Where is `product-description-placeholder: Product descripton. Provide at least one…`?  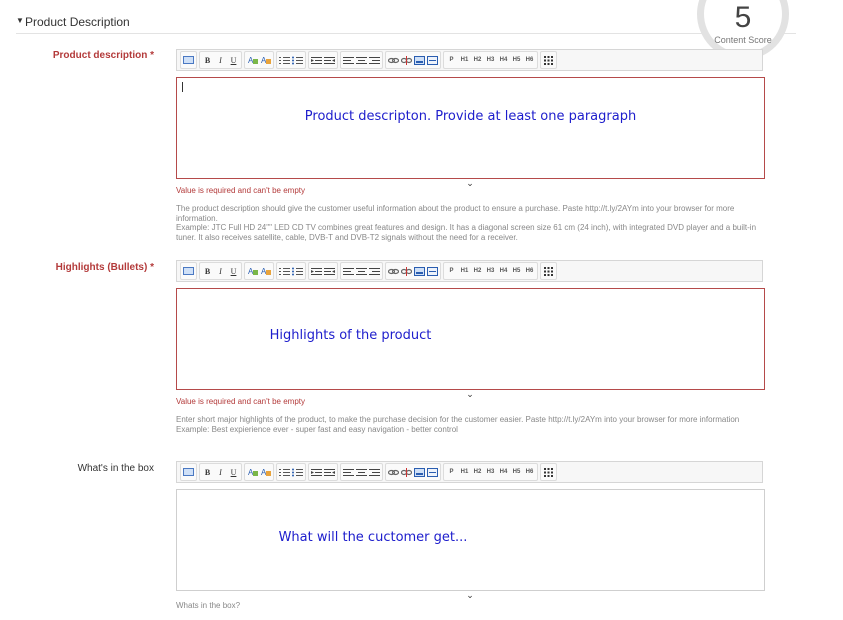 product-description-placeholder: Product descripton. Provide at least one… is located at coordinates (470, 116).